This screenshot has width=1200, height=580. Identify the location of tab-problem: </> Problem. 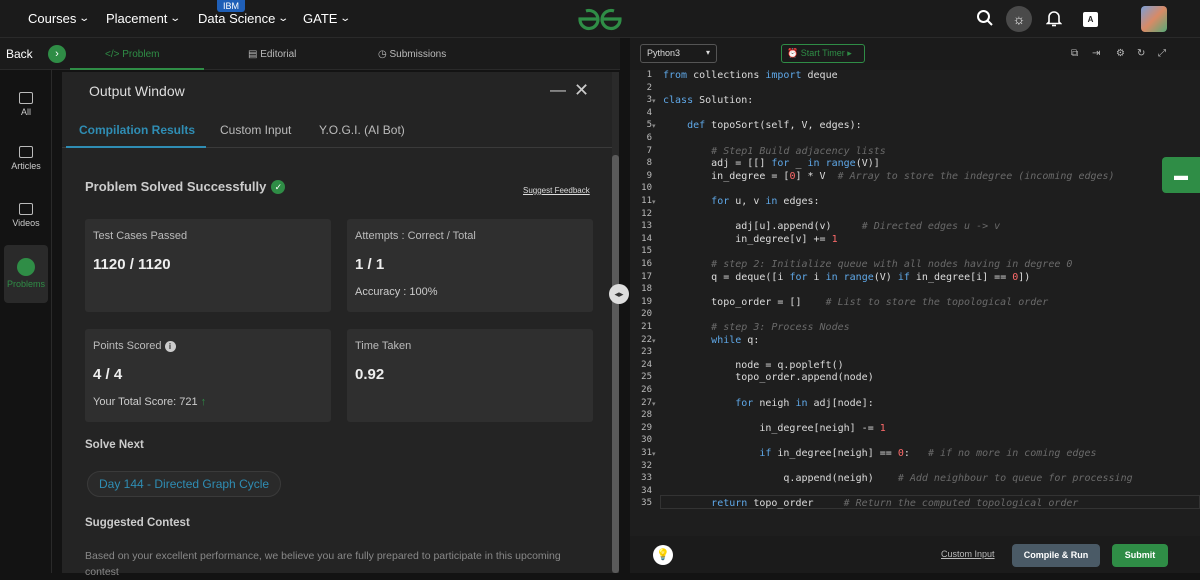
(132, 54).